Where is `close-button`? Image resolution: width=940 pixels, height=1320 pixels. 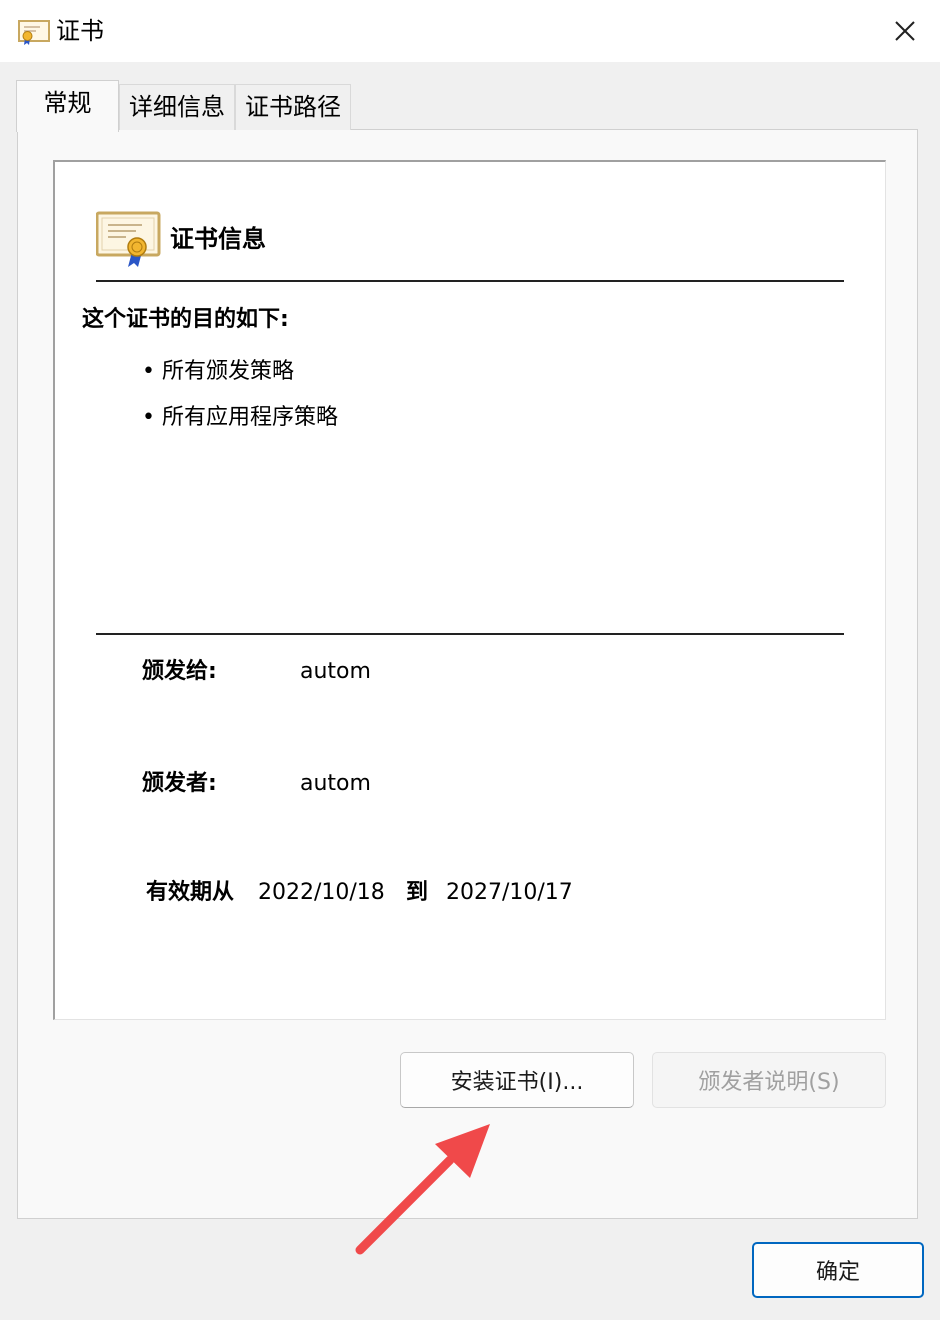
close-button is located at coordinates (905, 31).